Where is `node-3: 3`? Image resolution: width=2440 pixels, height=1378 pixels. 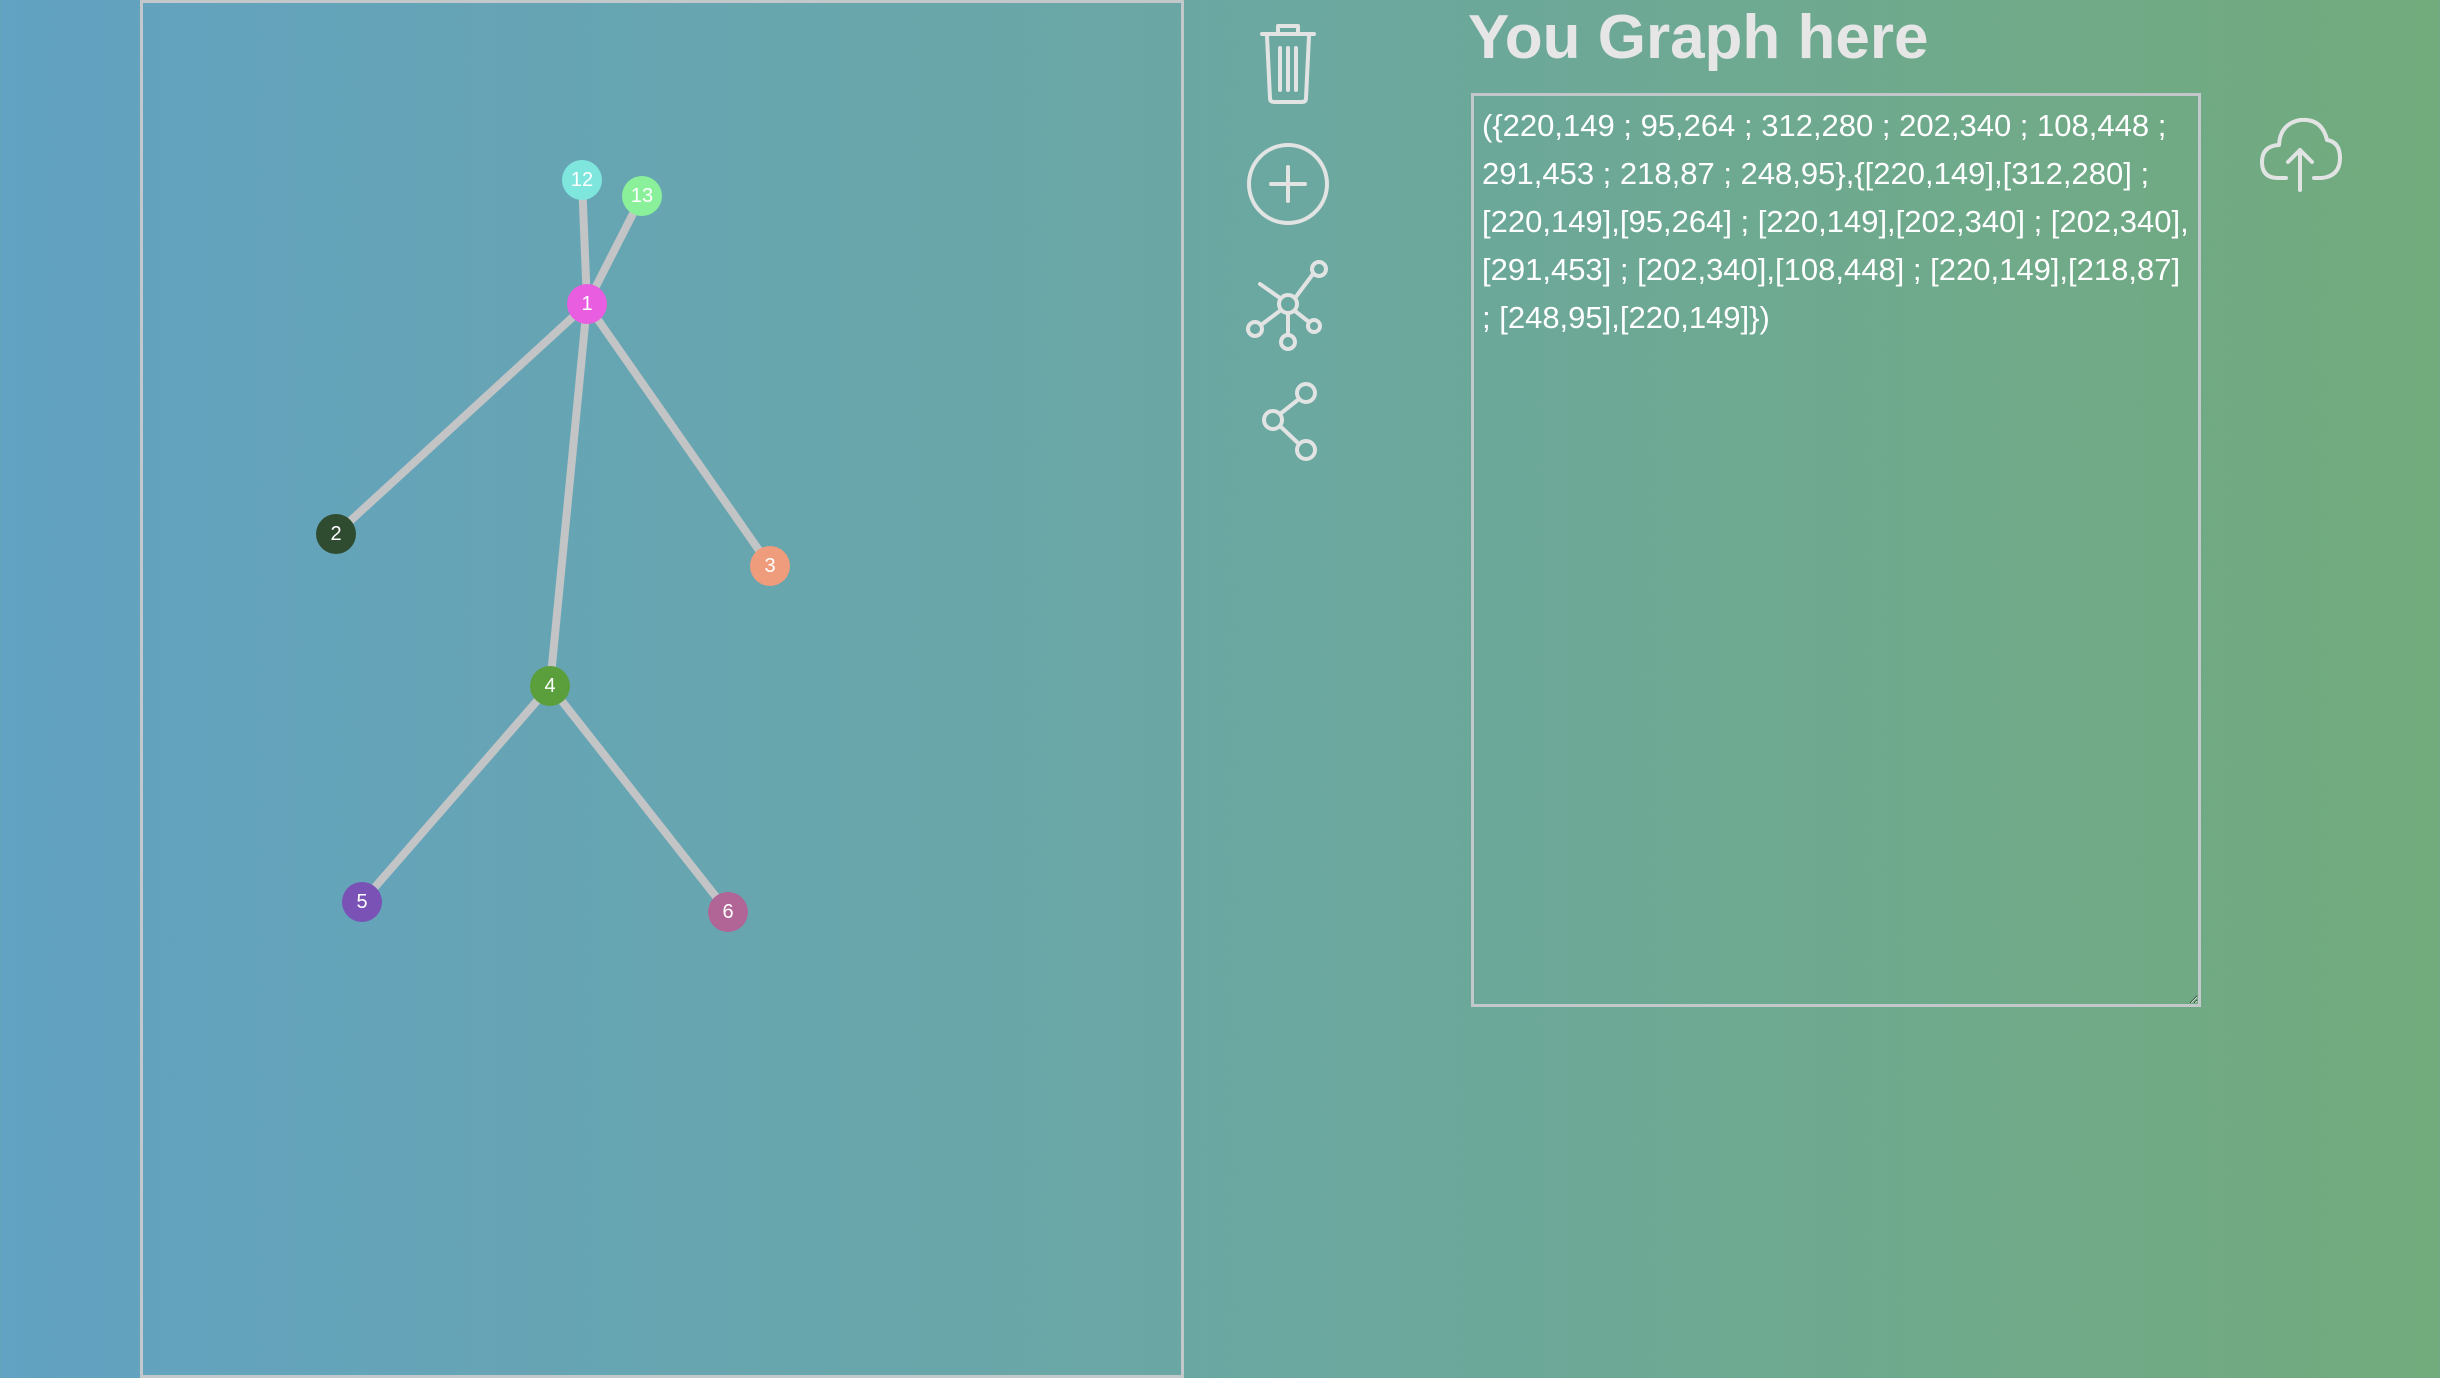 node-3: 3 is located at coordinates (770, 566).